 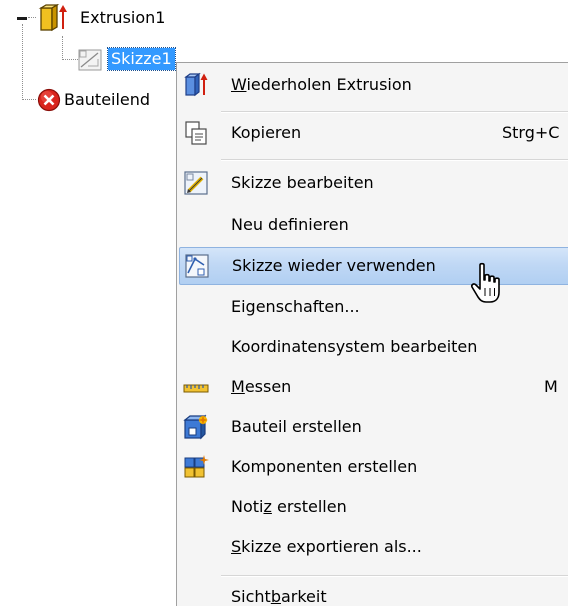 What do you see at coordinates (324, 466) in the screenshot?
I see `menu-item-label: Komponenten erstellen` at bounding box center [324, 466].